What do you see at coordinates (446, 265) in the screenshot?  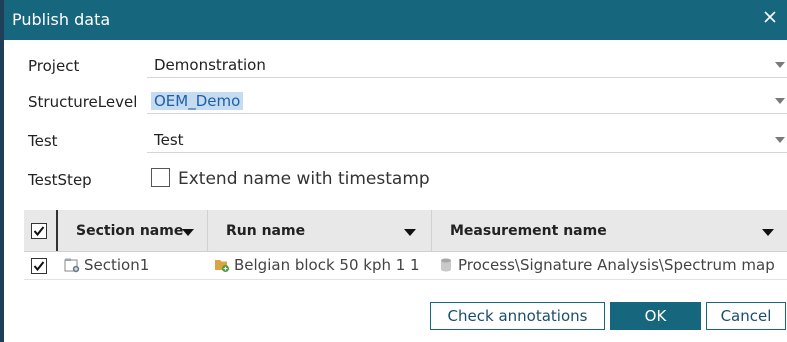 I see `database-icon` at bounding box center [446, 265].